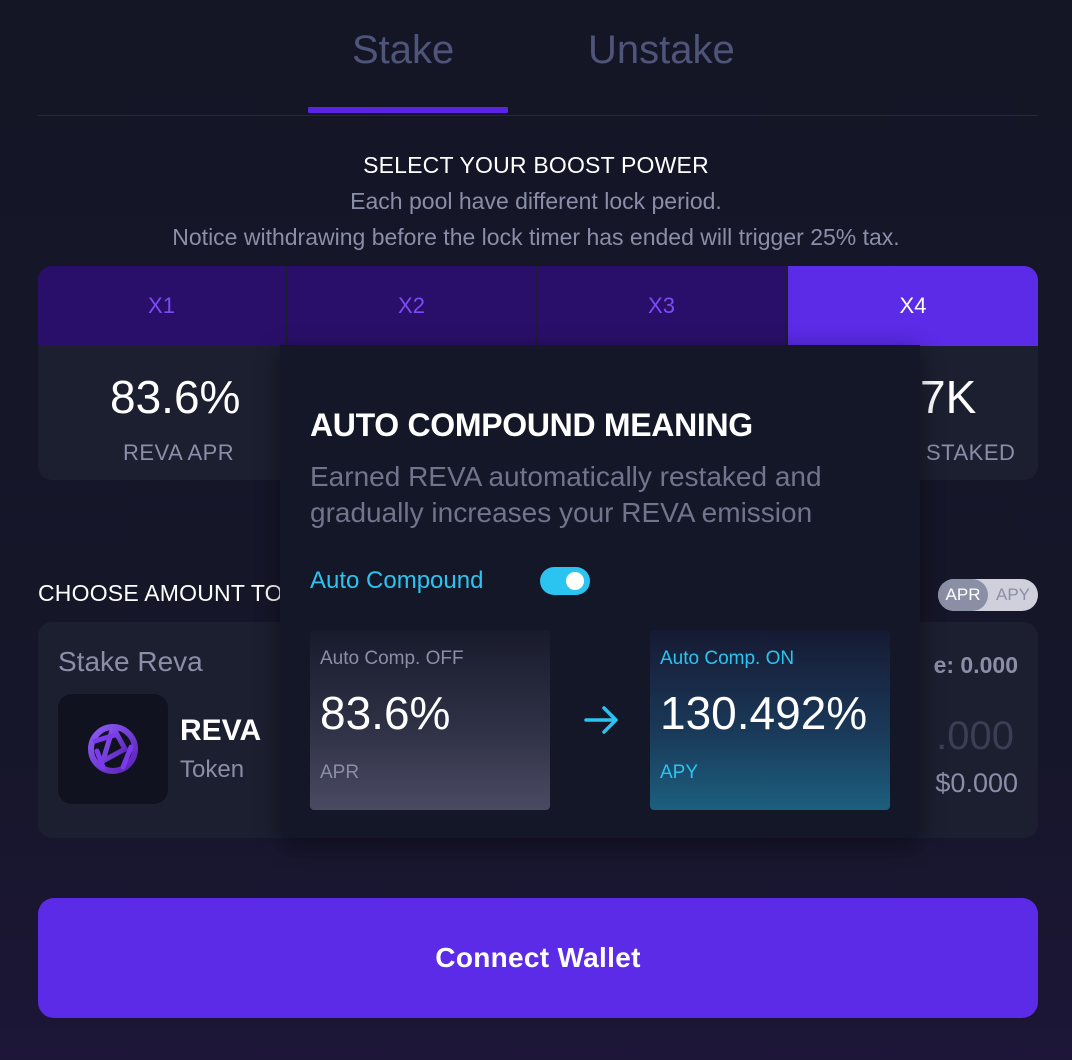 This screenshot has width=1072, height=1060. I want to click on token-name: REVA, so click(221, 730).